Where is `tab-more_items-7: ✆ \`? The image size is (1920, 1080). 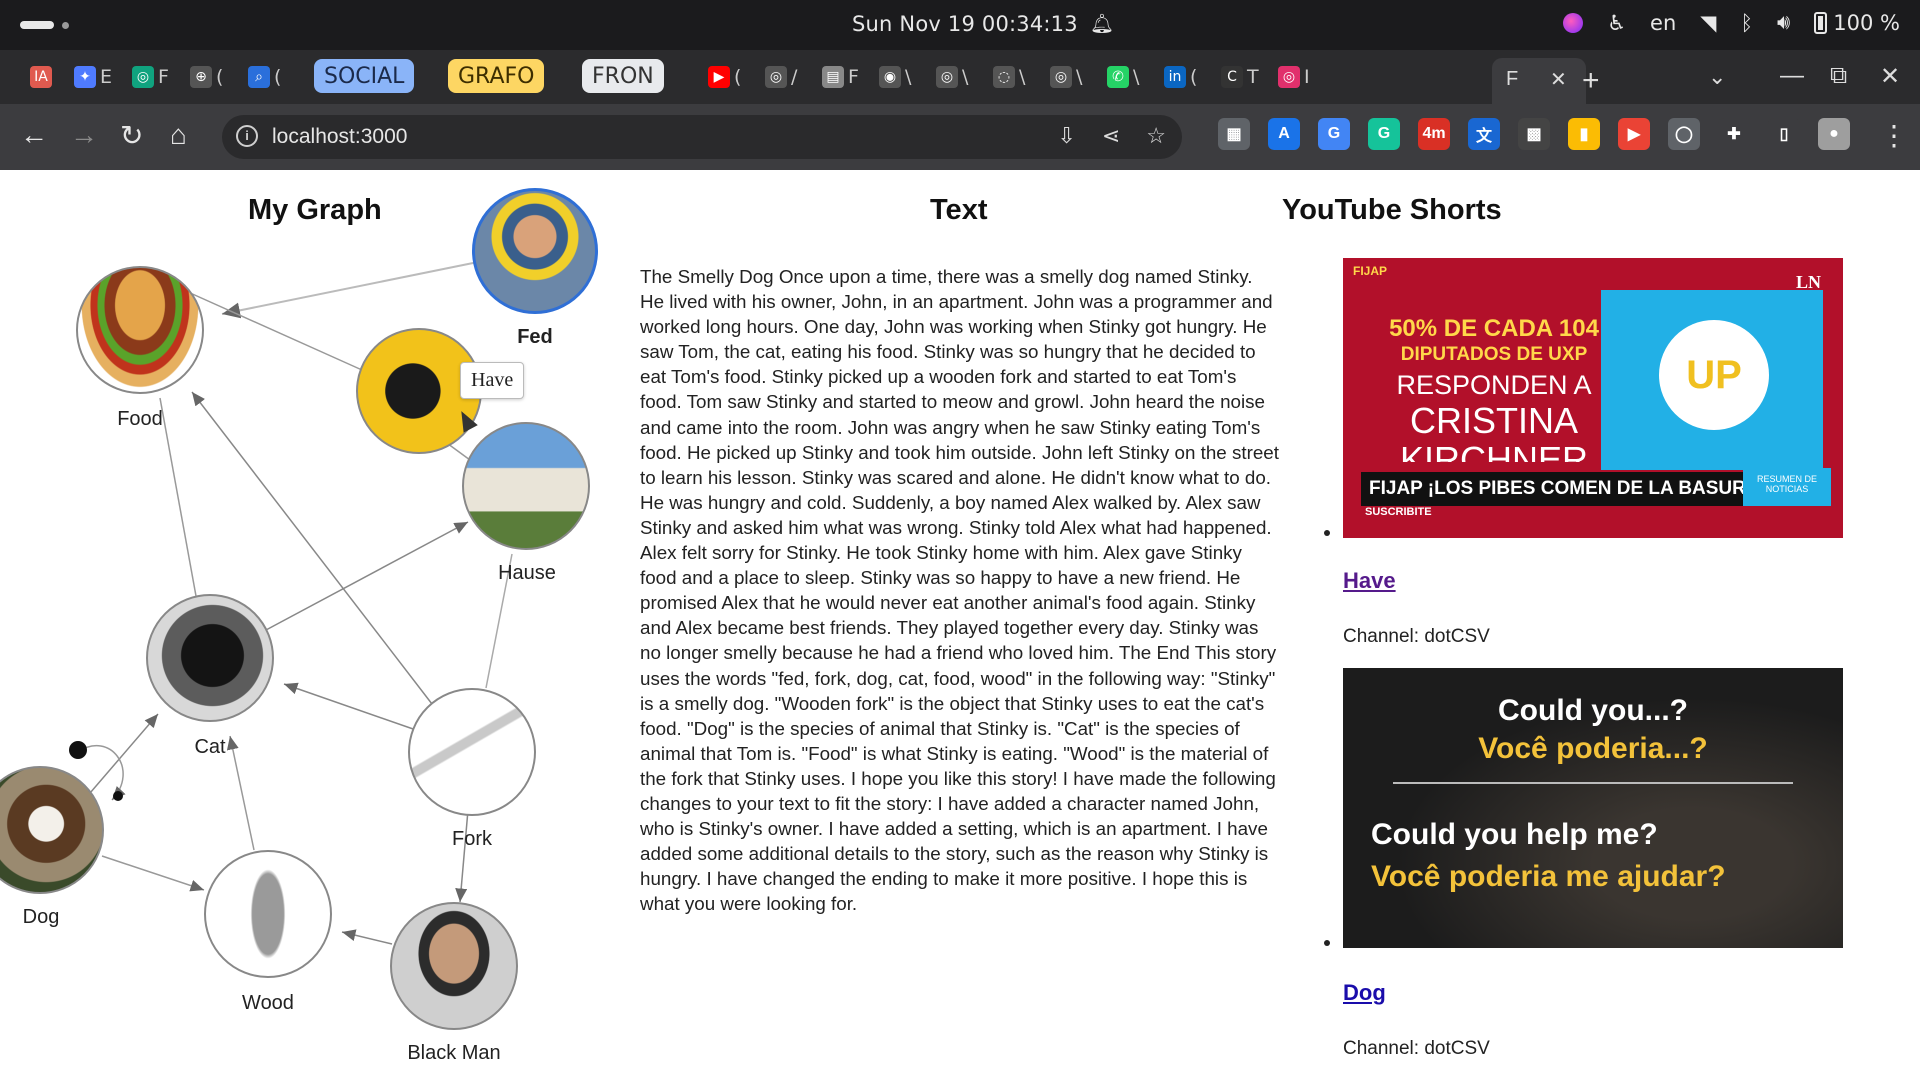 tab-more_items-7: ✆ \ is located at coordinates (1123, 77).